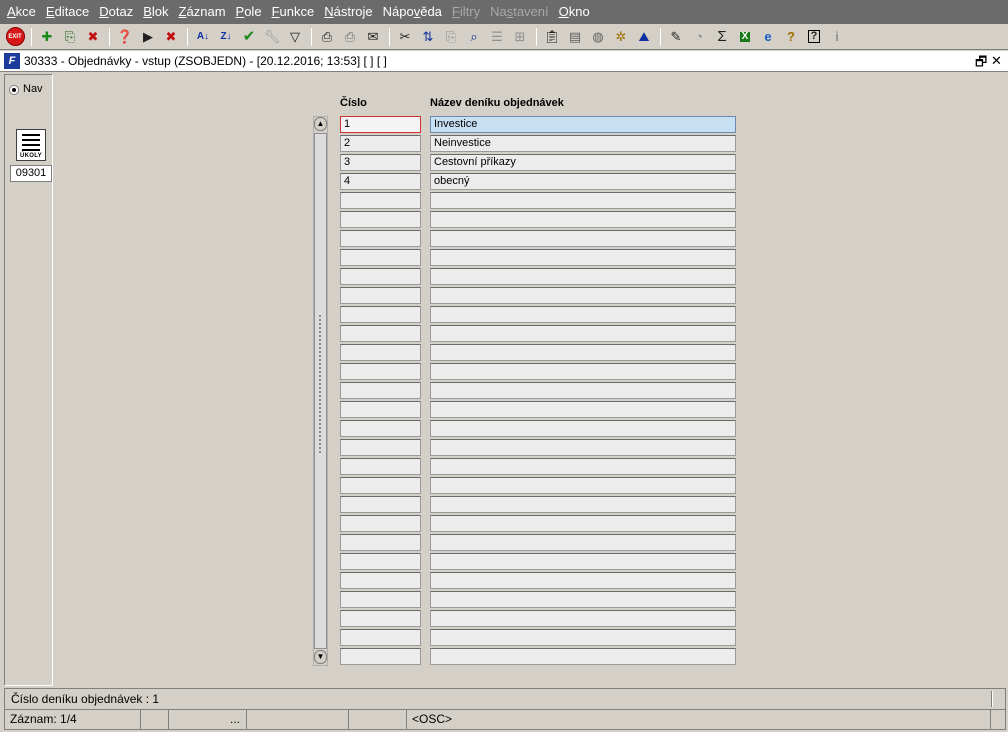  Describe the element at coordinates (428, 37) in the screenshot. I see `paste-button: ⇅` at that location.